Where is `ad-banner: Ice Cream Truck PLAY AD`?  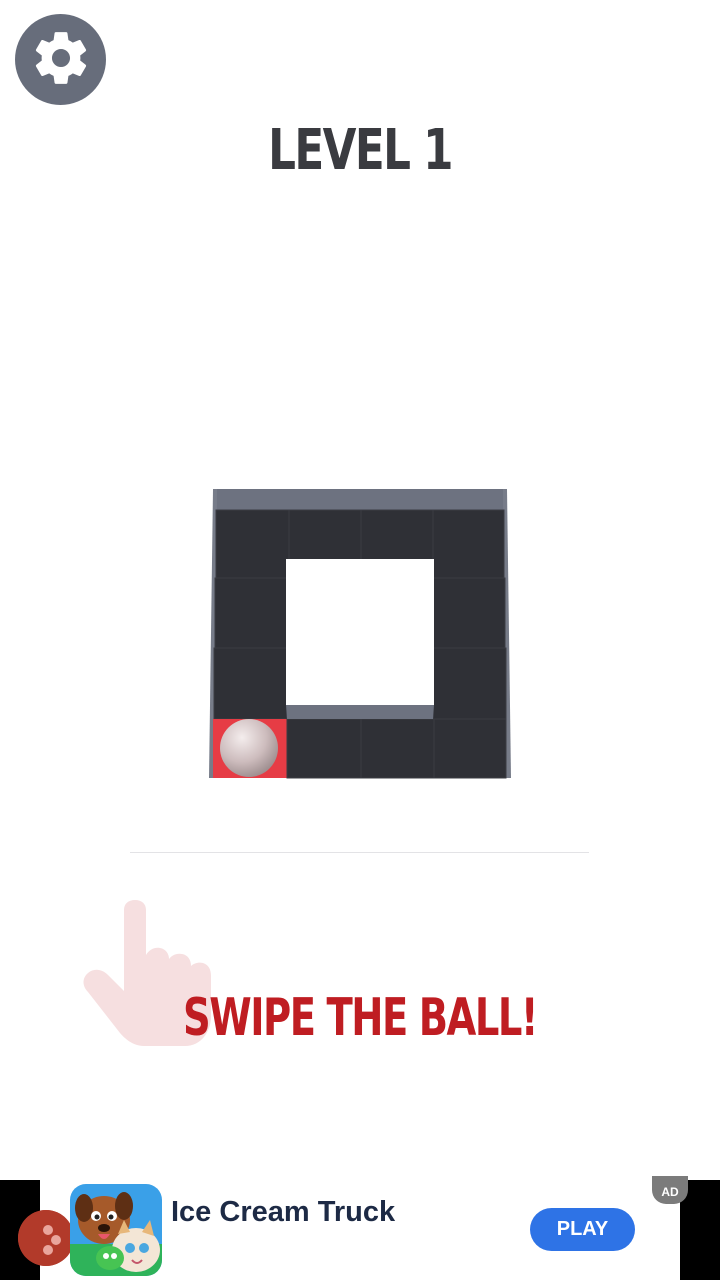 ad-banner: Ice Cream Truck PLAY AD is located at coordinates (360, 1228).